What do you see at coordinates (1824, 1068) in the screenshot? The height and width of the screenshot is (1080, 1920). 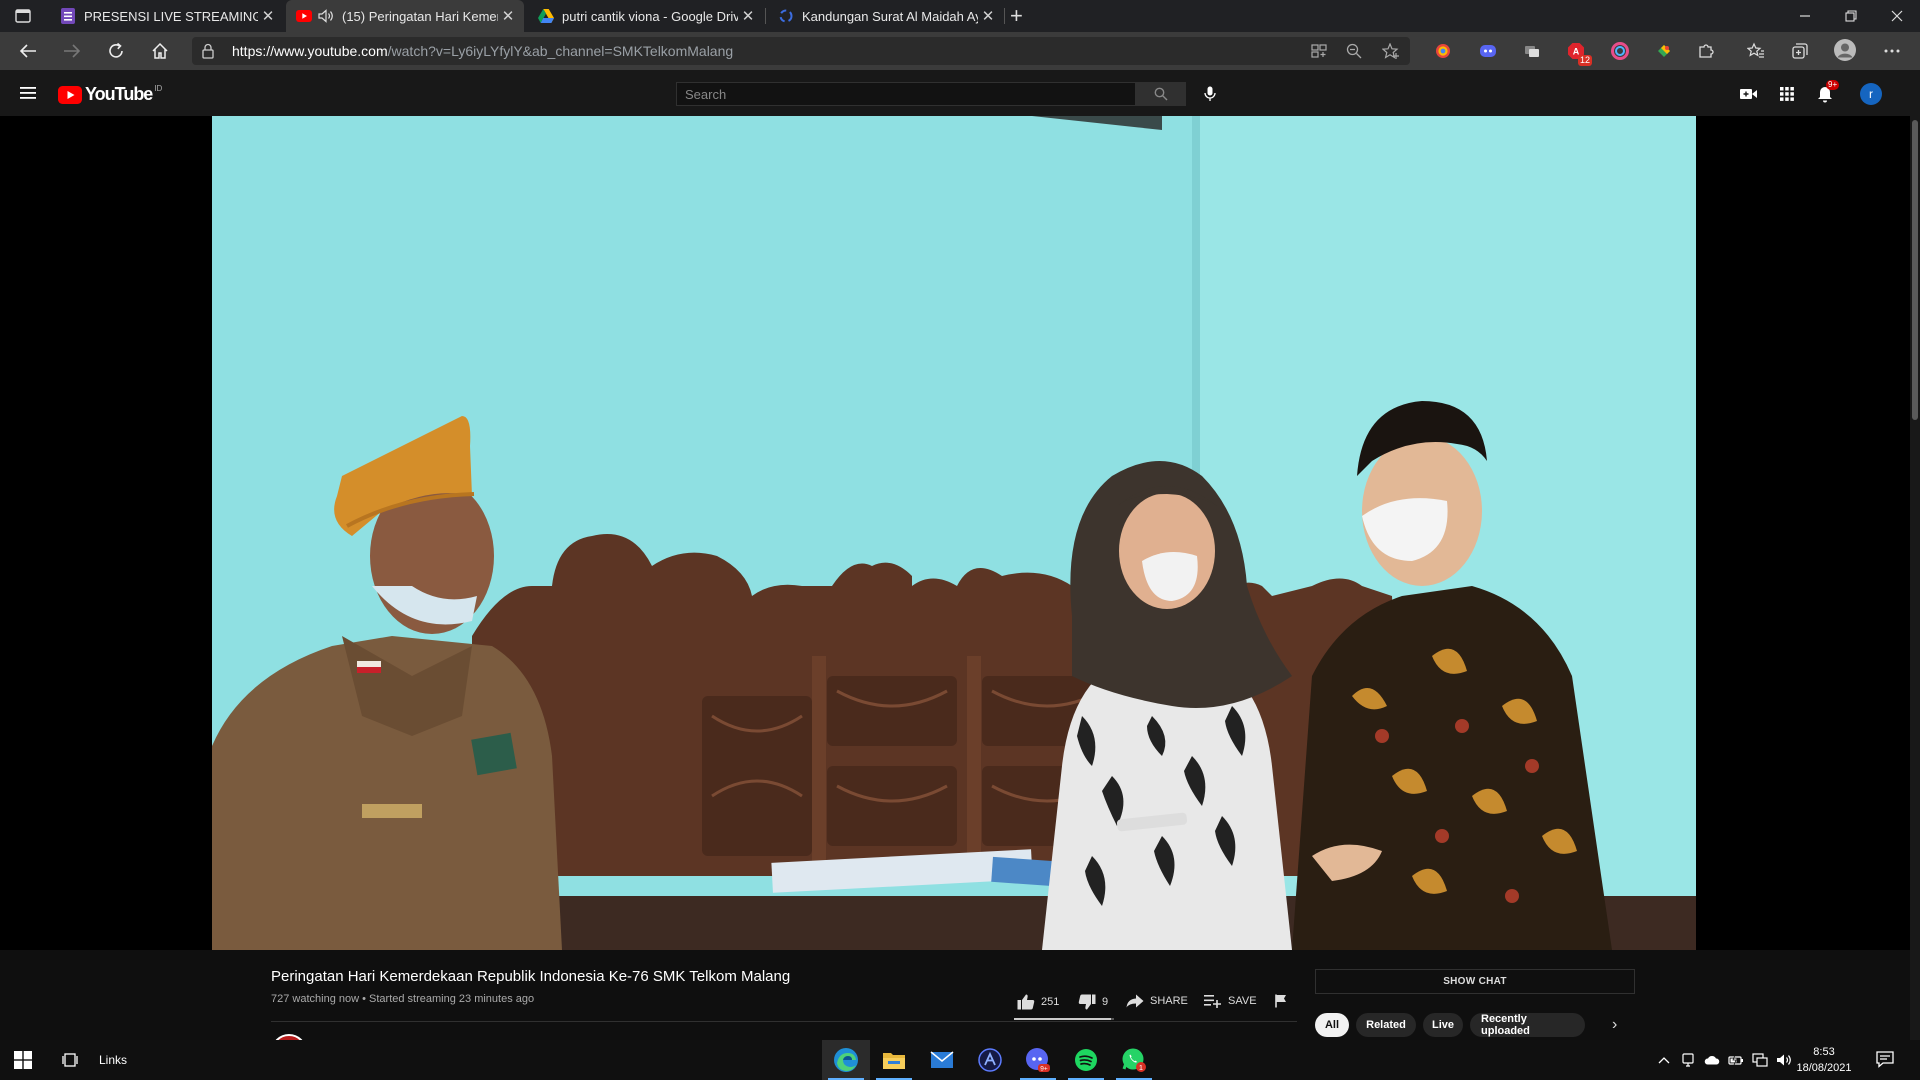 I see `clock-date: 18/08/2021` at bounding box center [1824, 1068].